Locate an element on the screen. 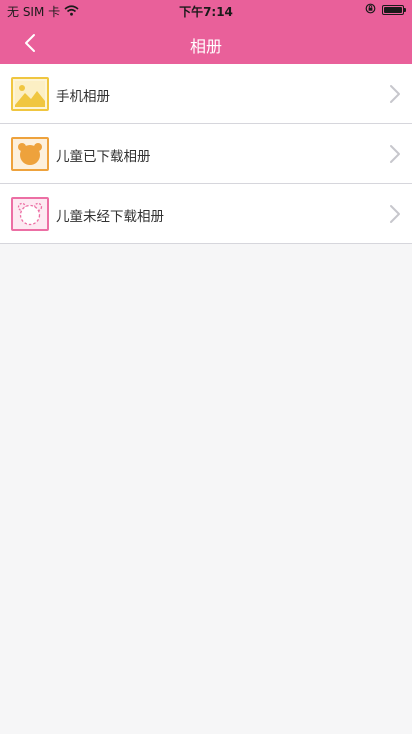 The height and width of the screenshot is (734, 412). album-label: 手机相册 is located at coordinates (83, 97).